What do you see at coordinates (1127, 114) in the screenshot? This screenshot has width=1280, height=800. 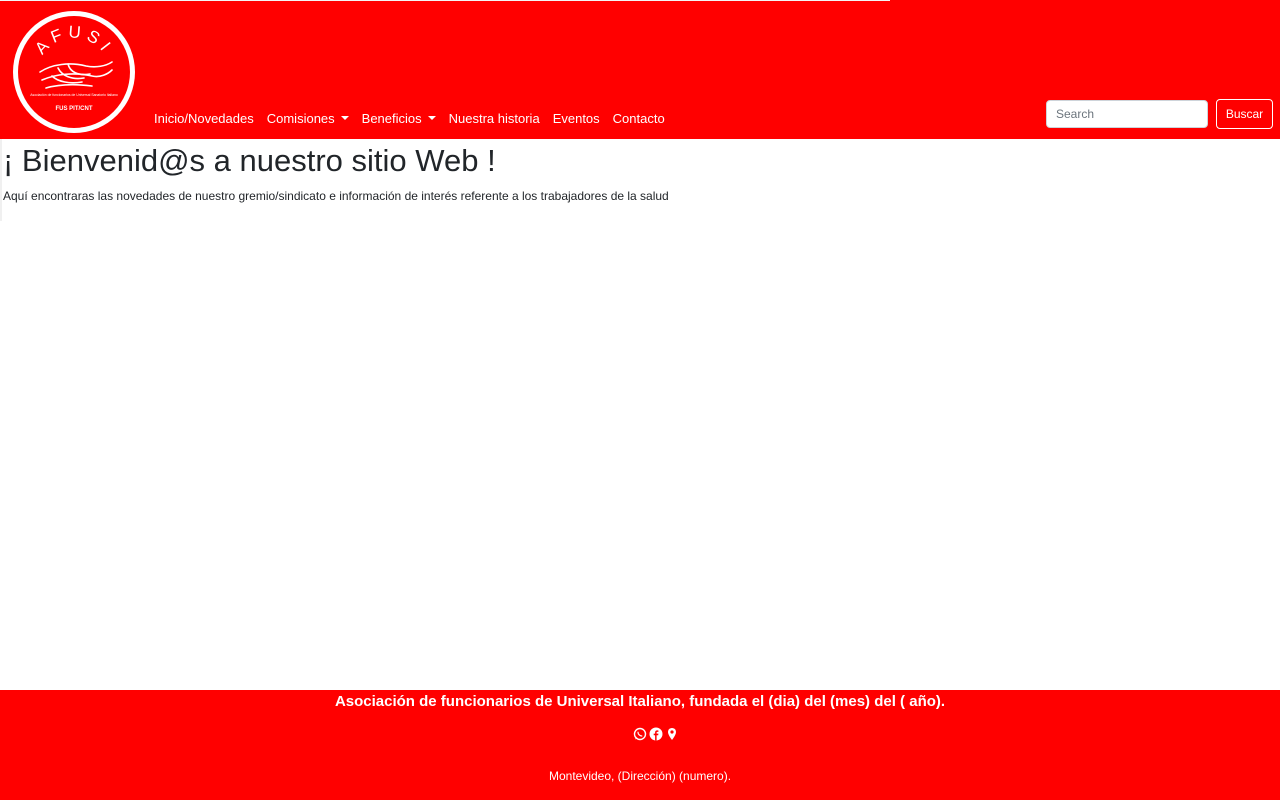 I see `search-input` at bounding box center [1127, 114].